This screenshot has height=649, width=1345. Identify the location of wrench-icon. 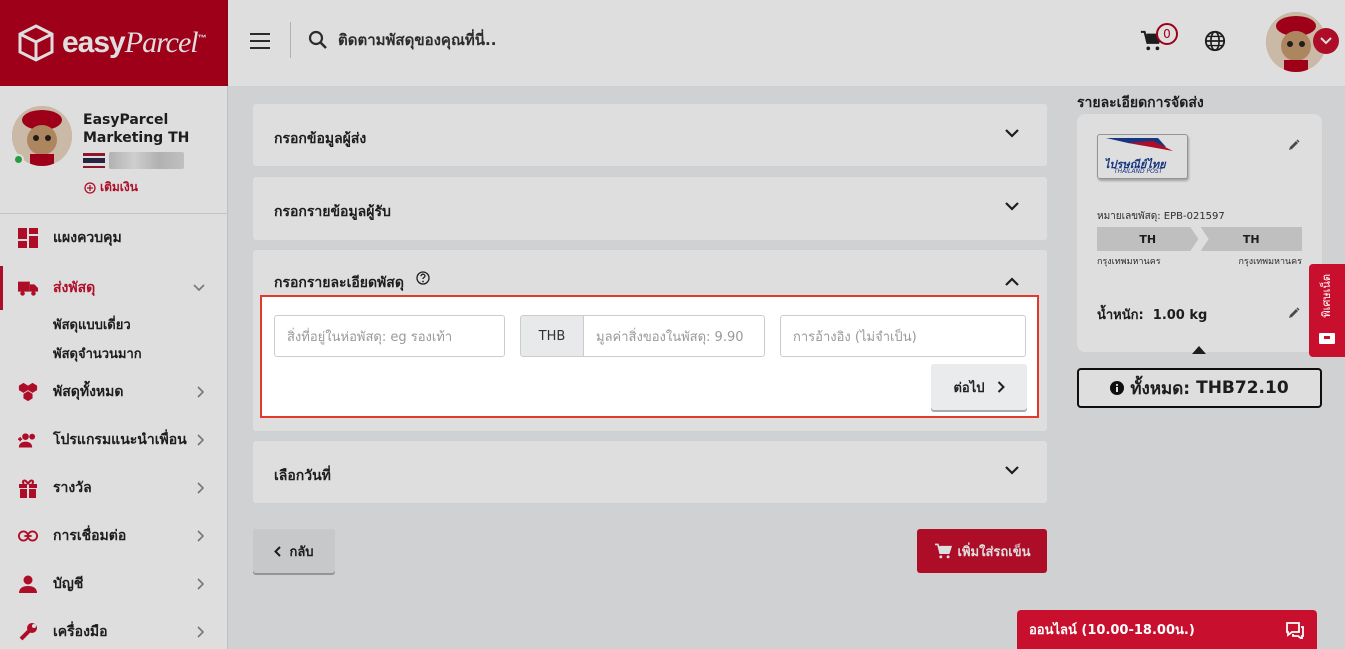
(28, 632).